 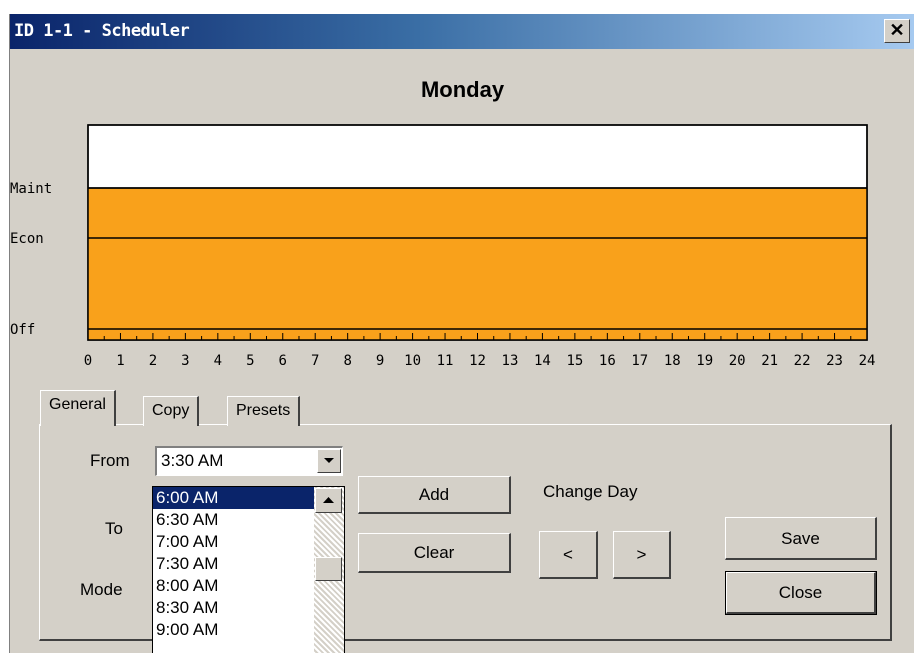 What do you see at coordinates (542, 361) in the screenshot?
I see `x-tick-label: 14` at bounding box center [542, 361].